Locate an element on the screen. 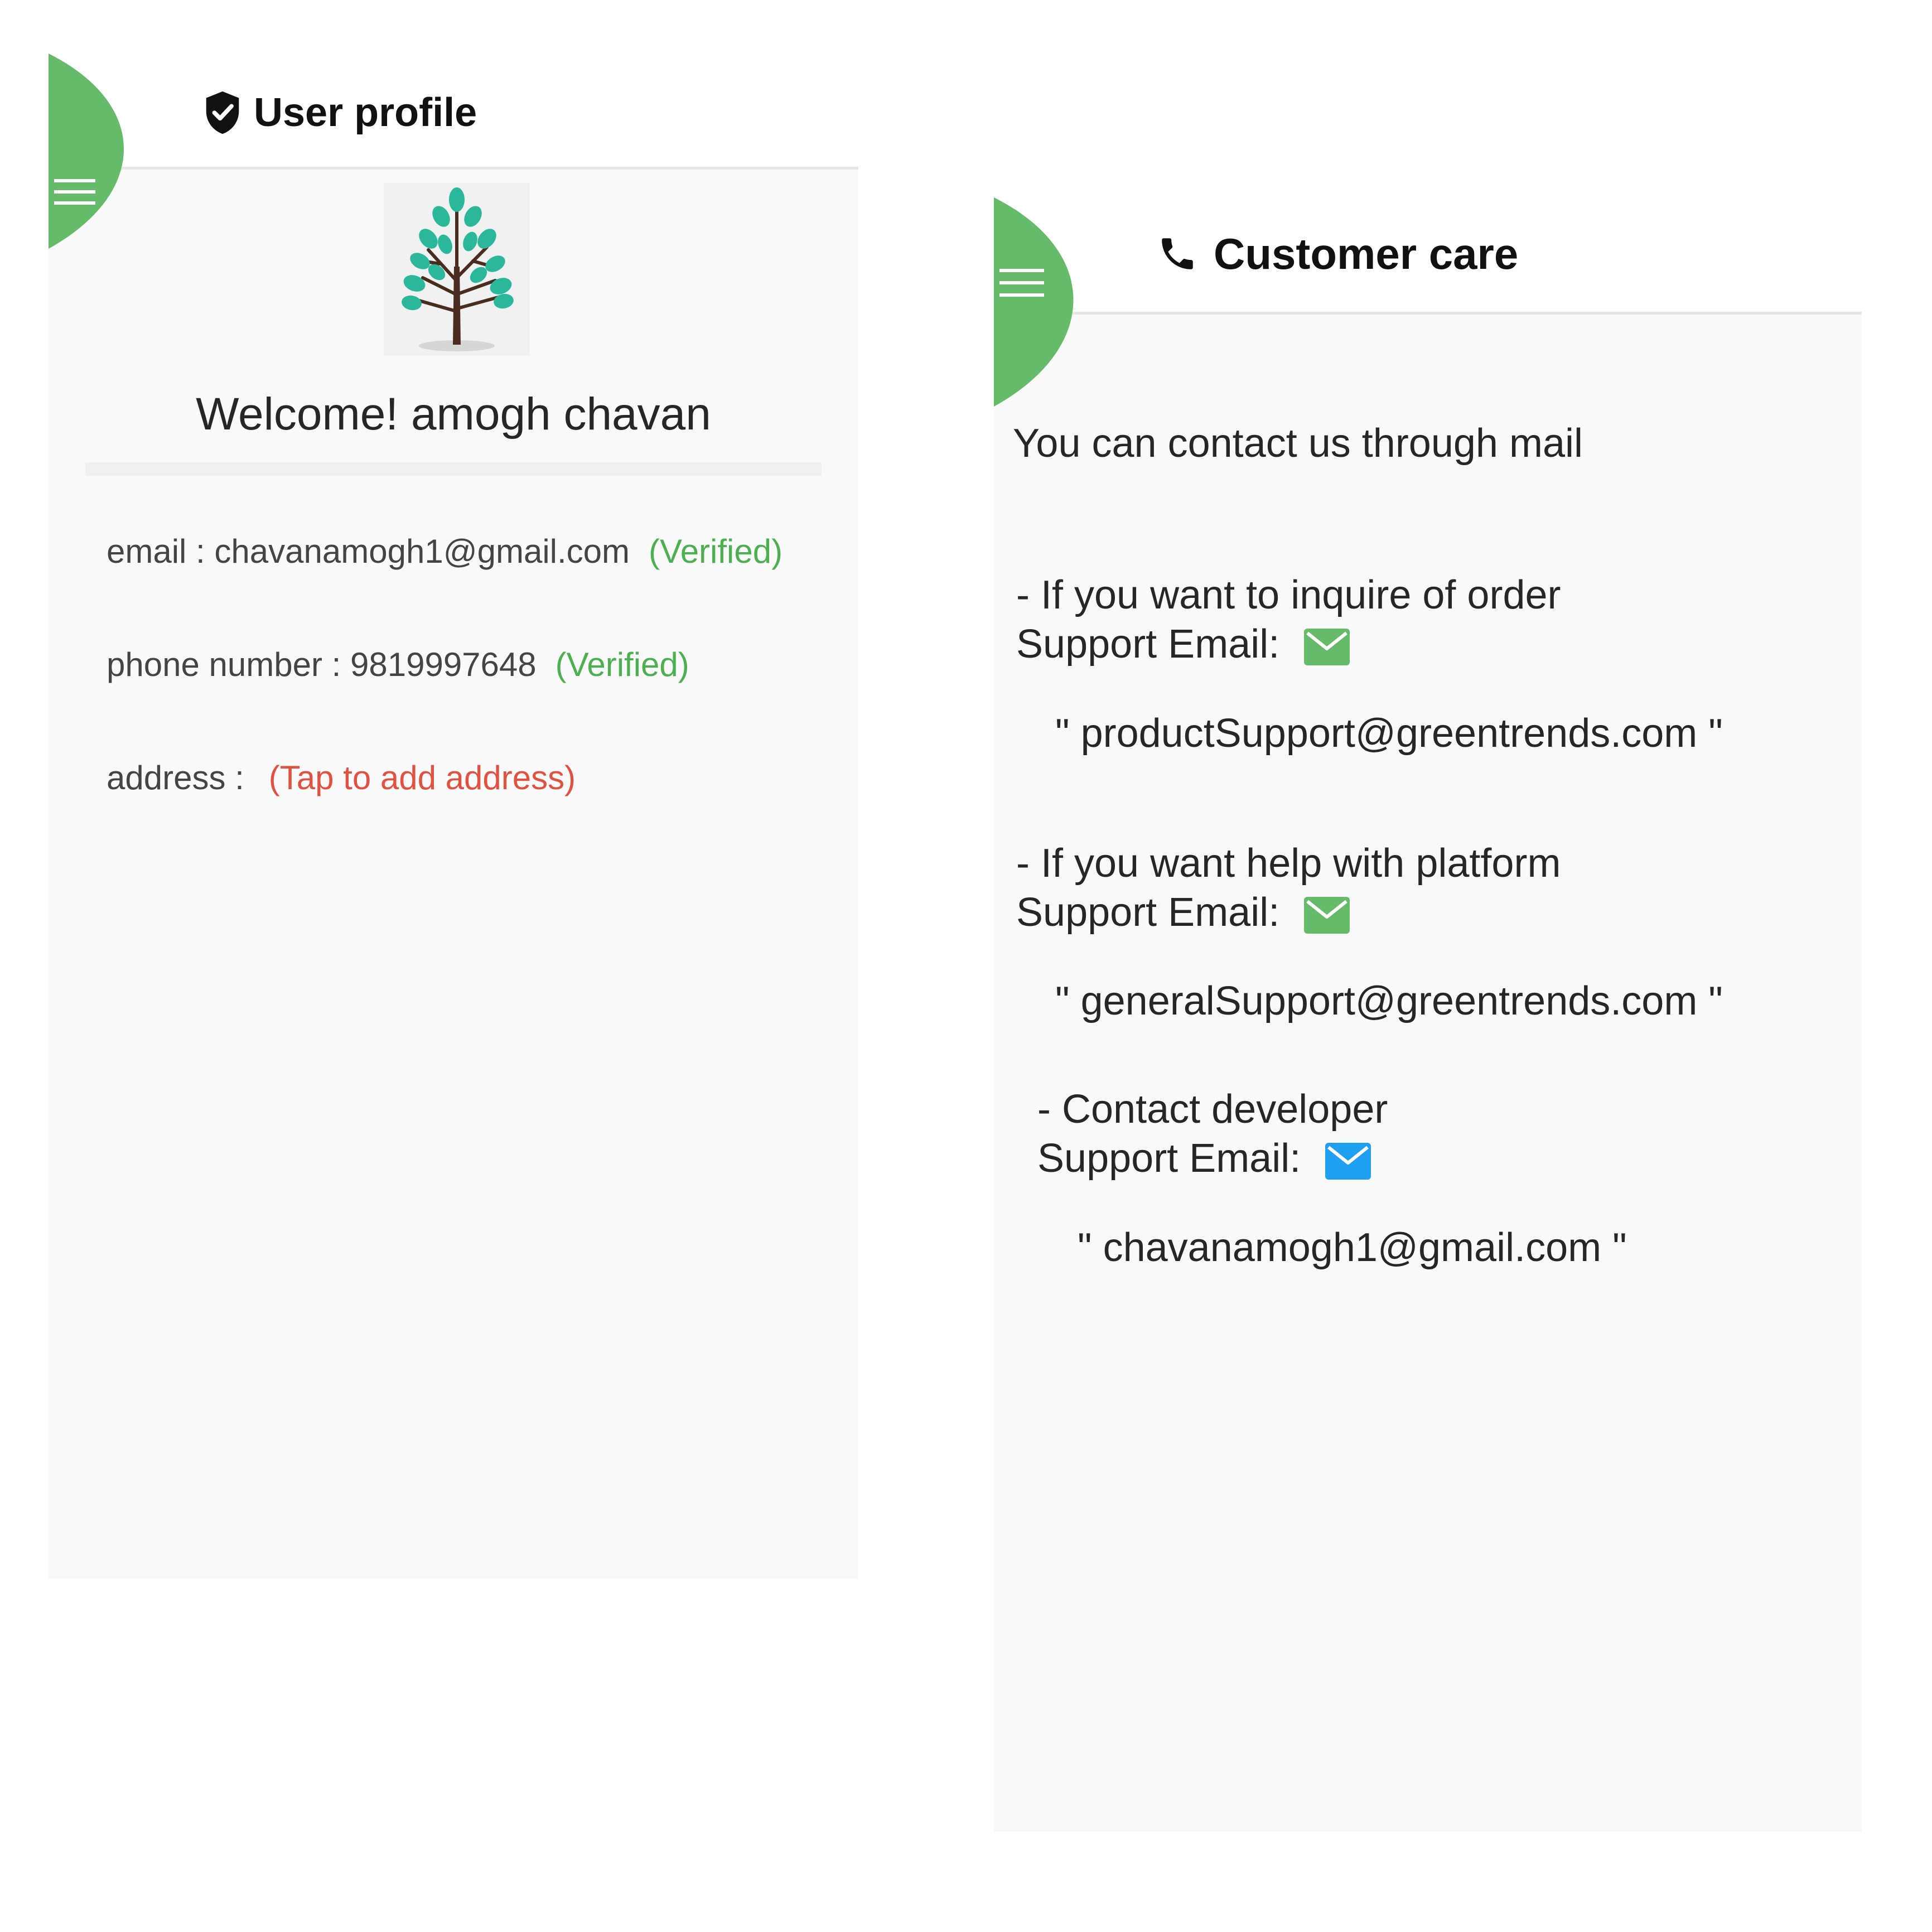 The width and height of the screenshot is (1932, 1932). shield-check-icon is located at coordinates (222, 112).